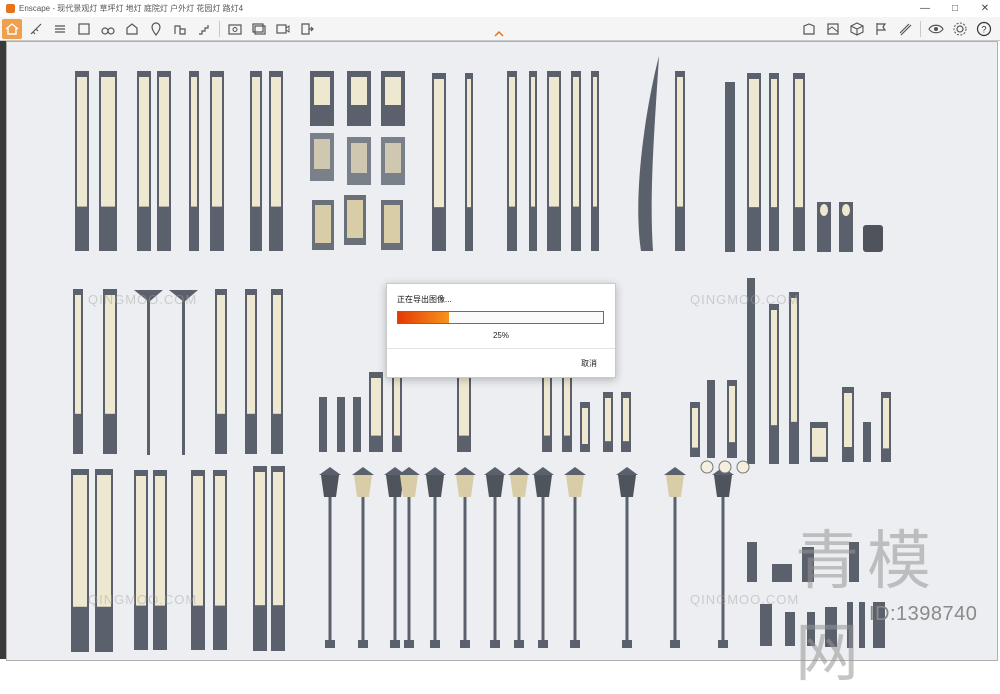 The height and width of the screenshot is (694, 1000). Describe the element at coordinates (108, 29) in the screenshot. I see `binoculars-icon` at that location.